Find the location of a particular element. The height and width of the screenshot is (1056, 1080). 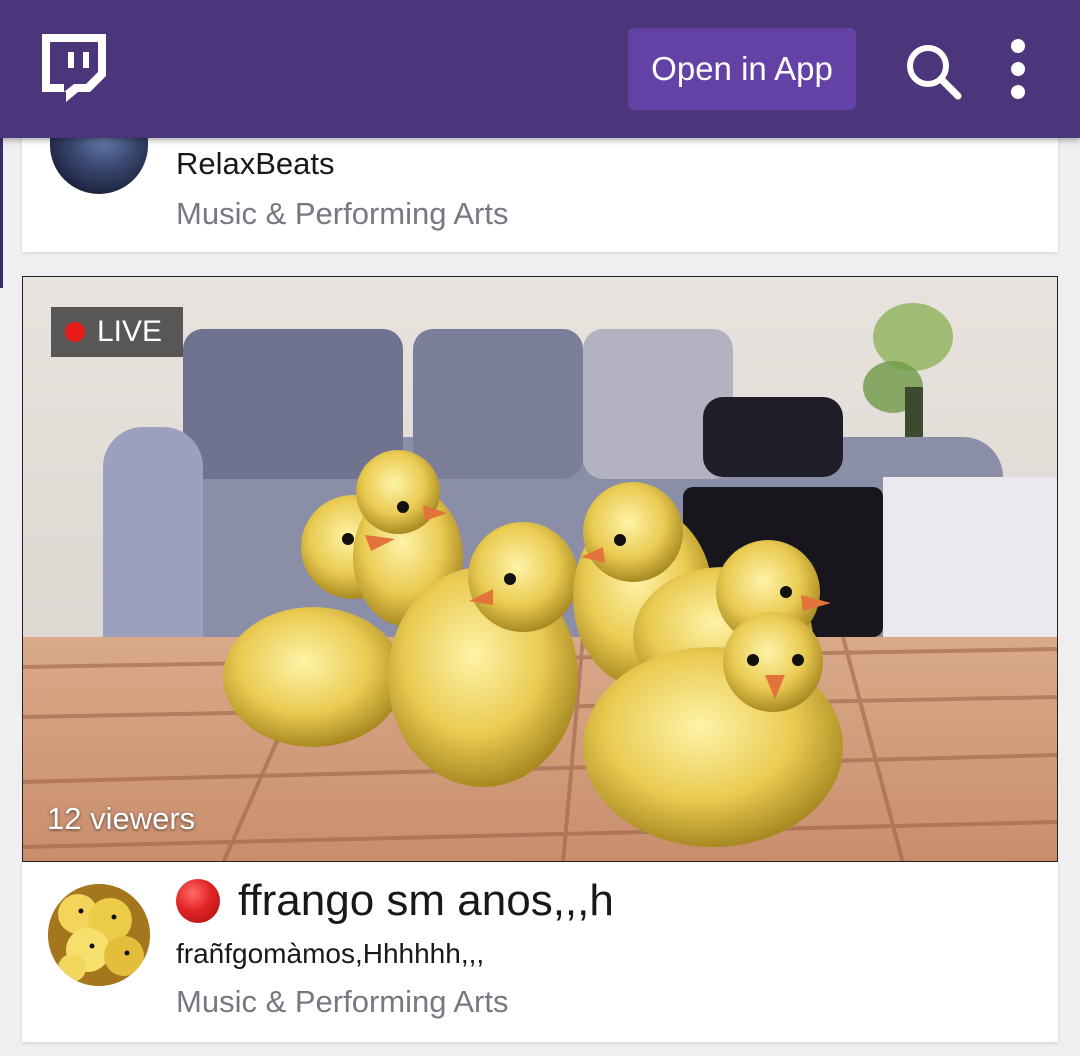

channel-avatar is located at coordinates (99, 935).